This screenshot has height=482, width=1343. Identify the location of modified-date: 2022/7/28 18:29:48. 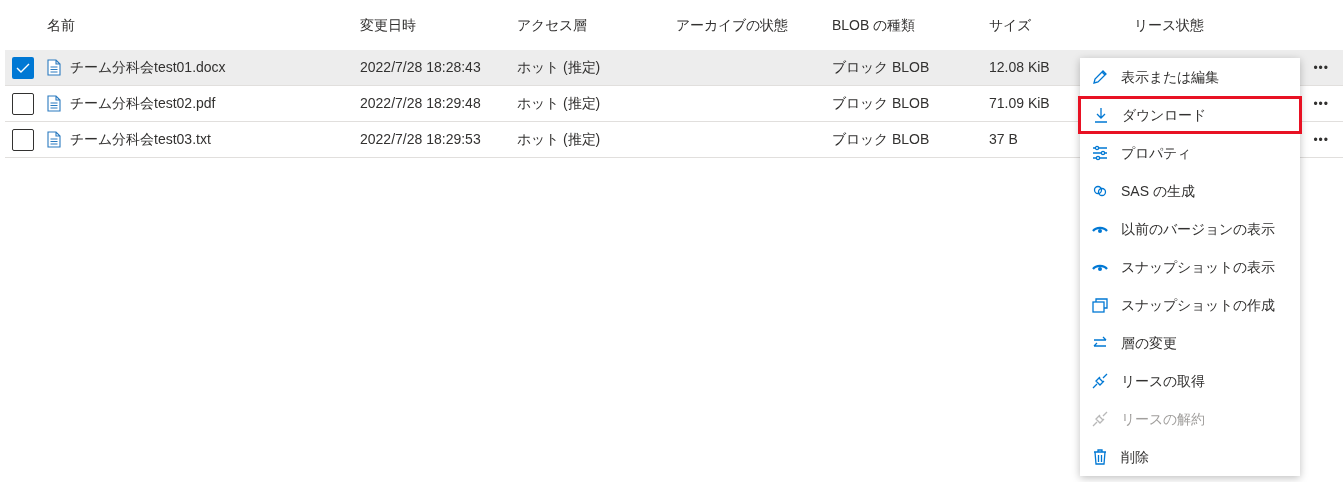
(420, 103).